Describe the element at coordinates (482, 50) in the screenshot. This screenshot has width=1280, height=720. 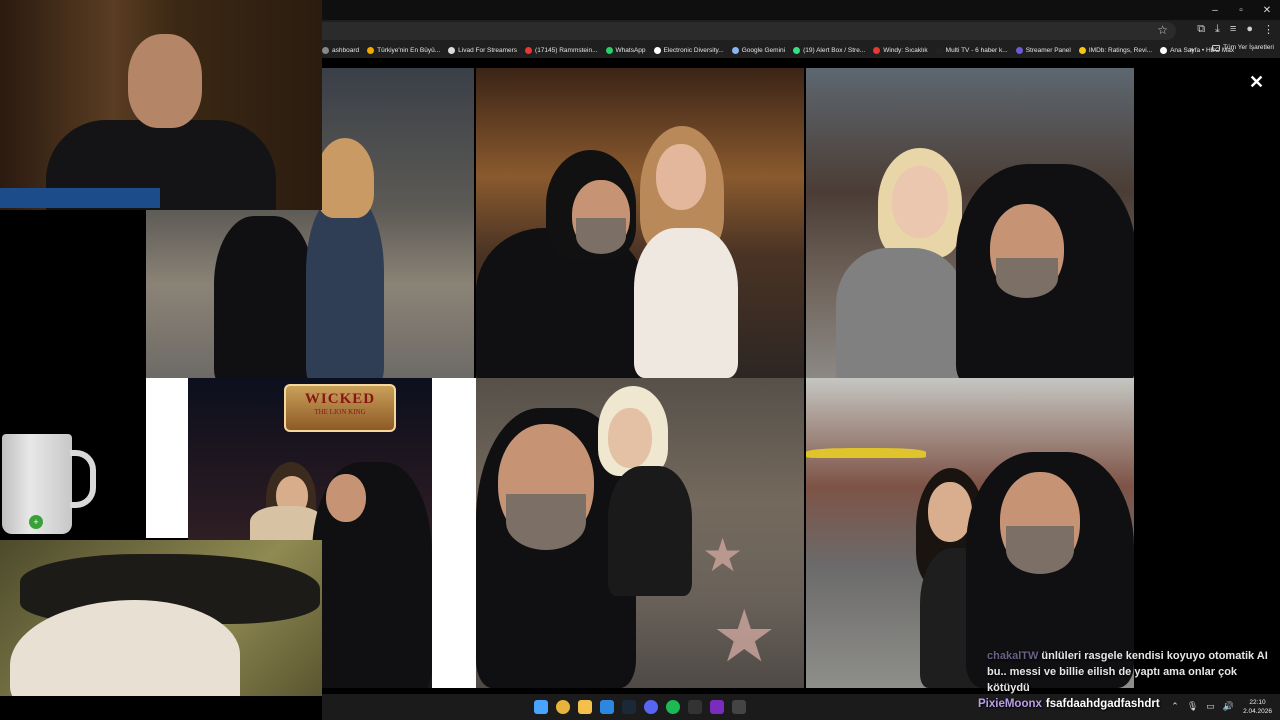
I see `bookmark-item: Livad For Streamers` at that location.